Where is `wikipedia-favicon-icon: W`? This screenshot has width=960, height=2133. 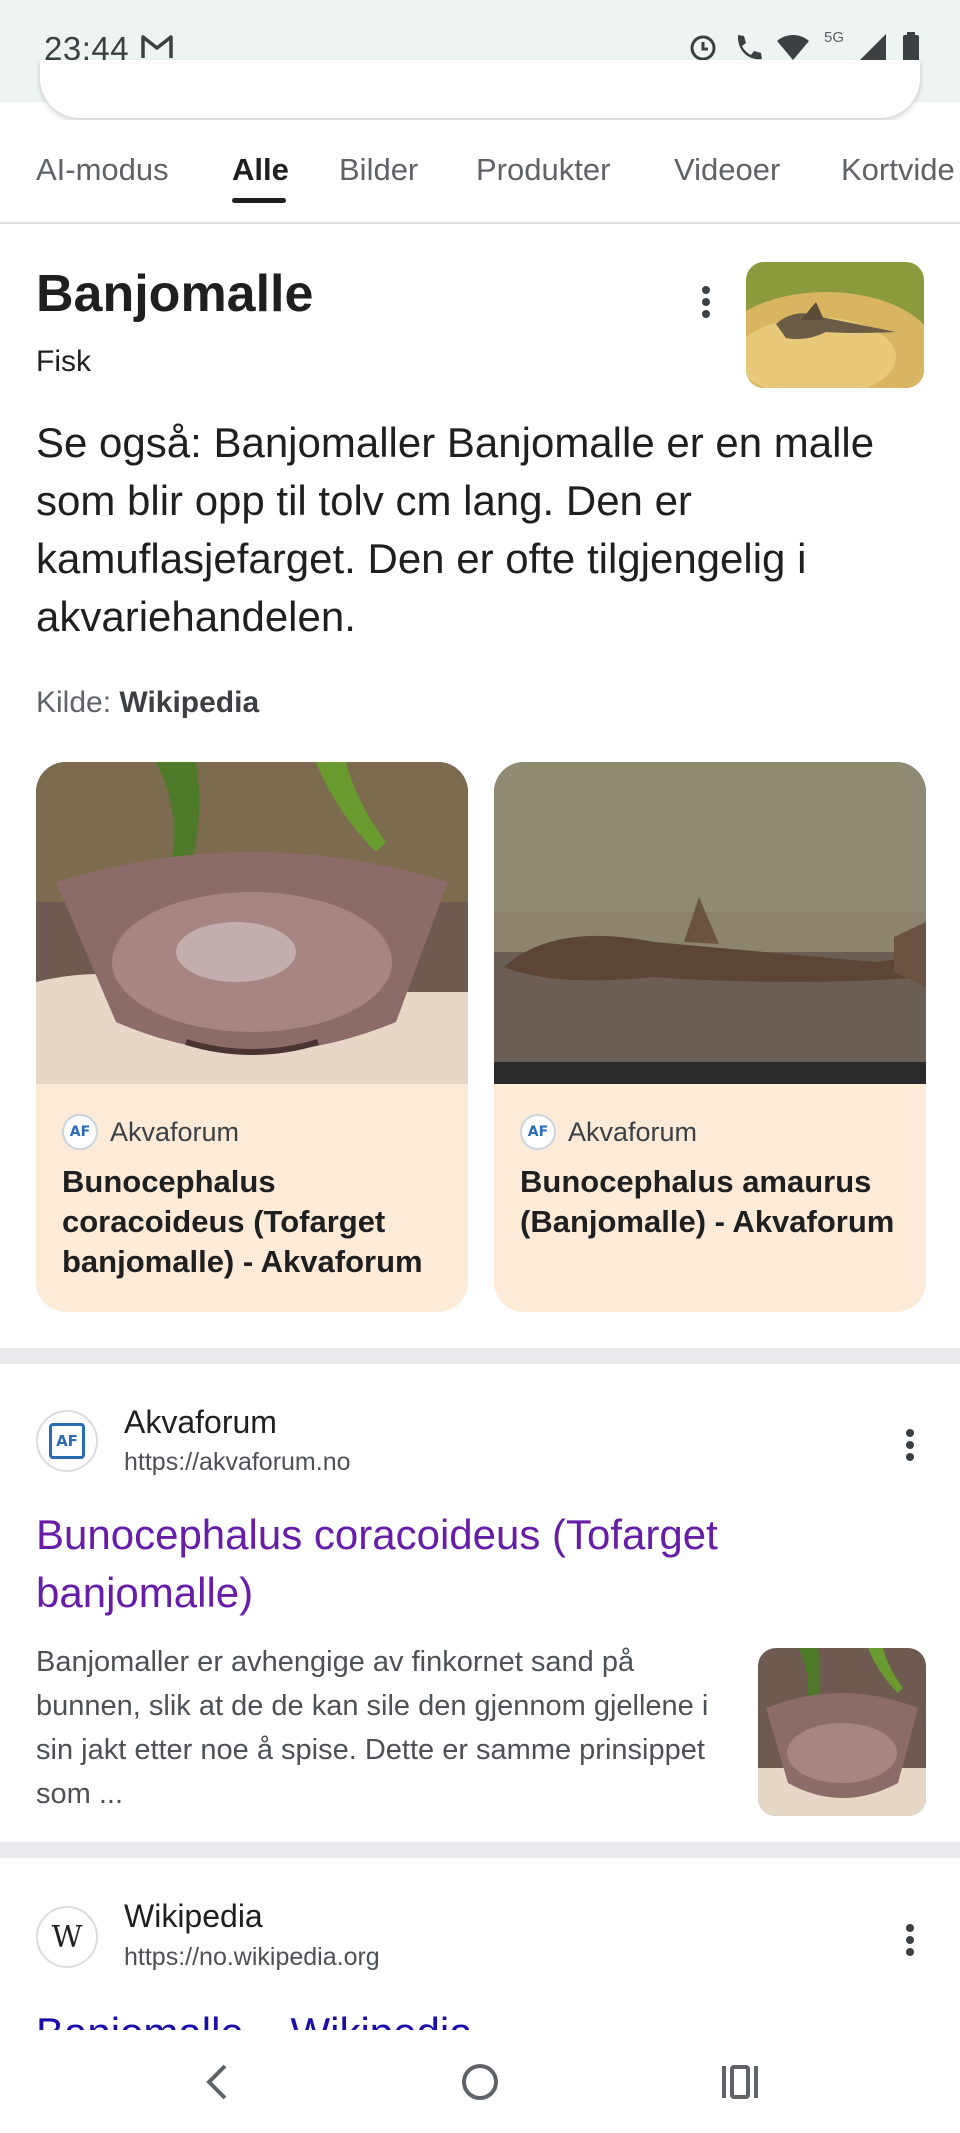
wikipedia-favicon-icon: W is located at coordinates (67, 1937).